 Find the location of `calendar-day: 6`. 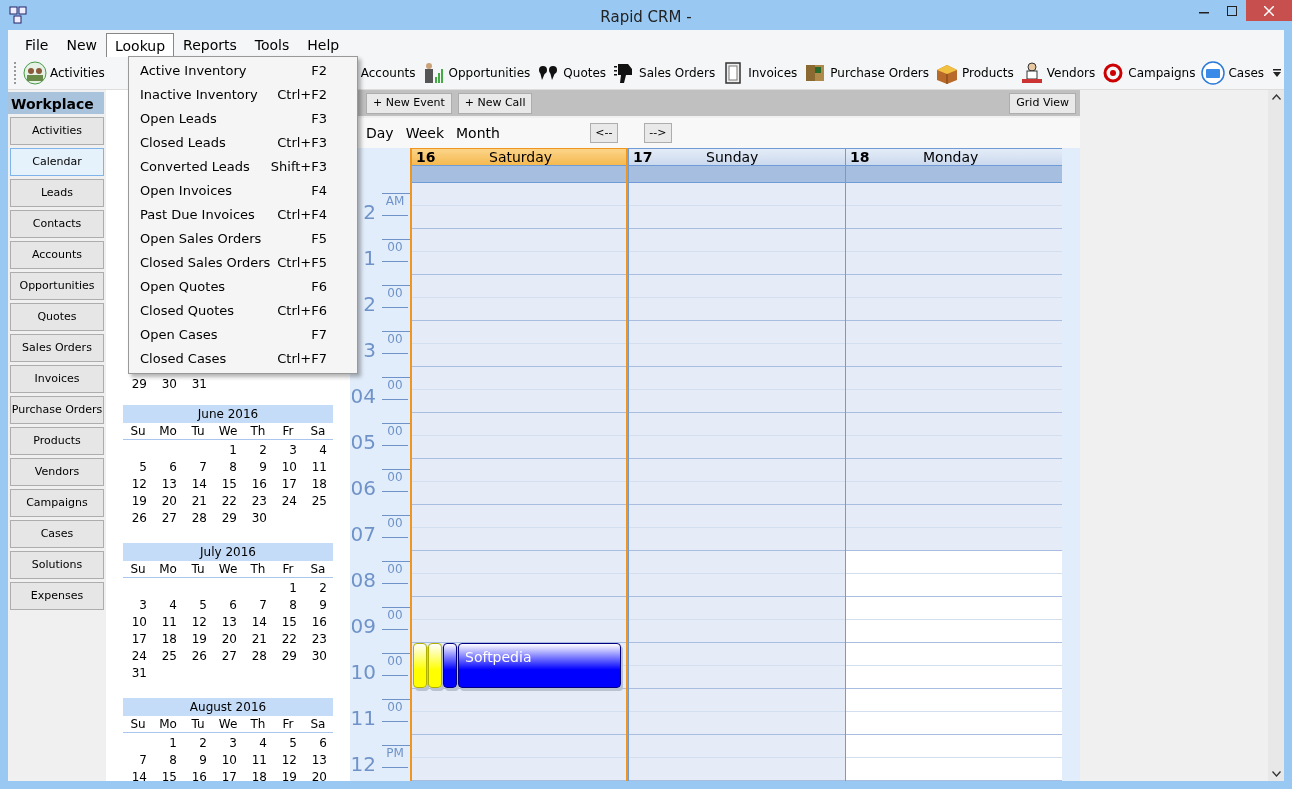

calendar-day: 6 is located at coordinates (318, 743).